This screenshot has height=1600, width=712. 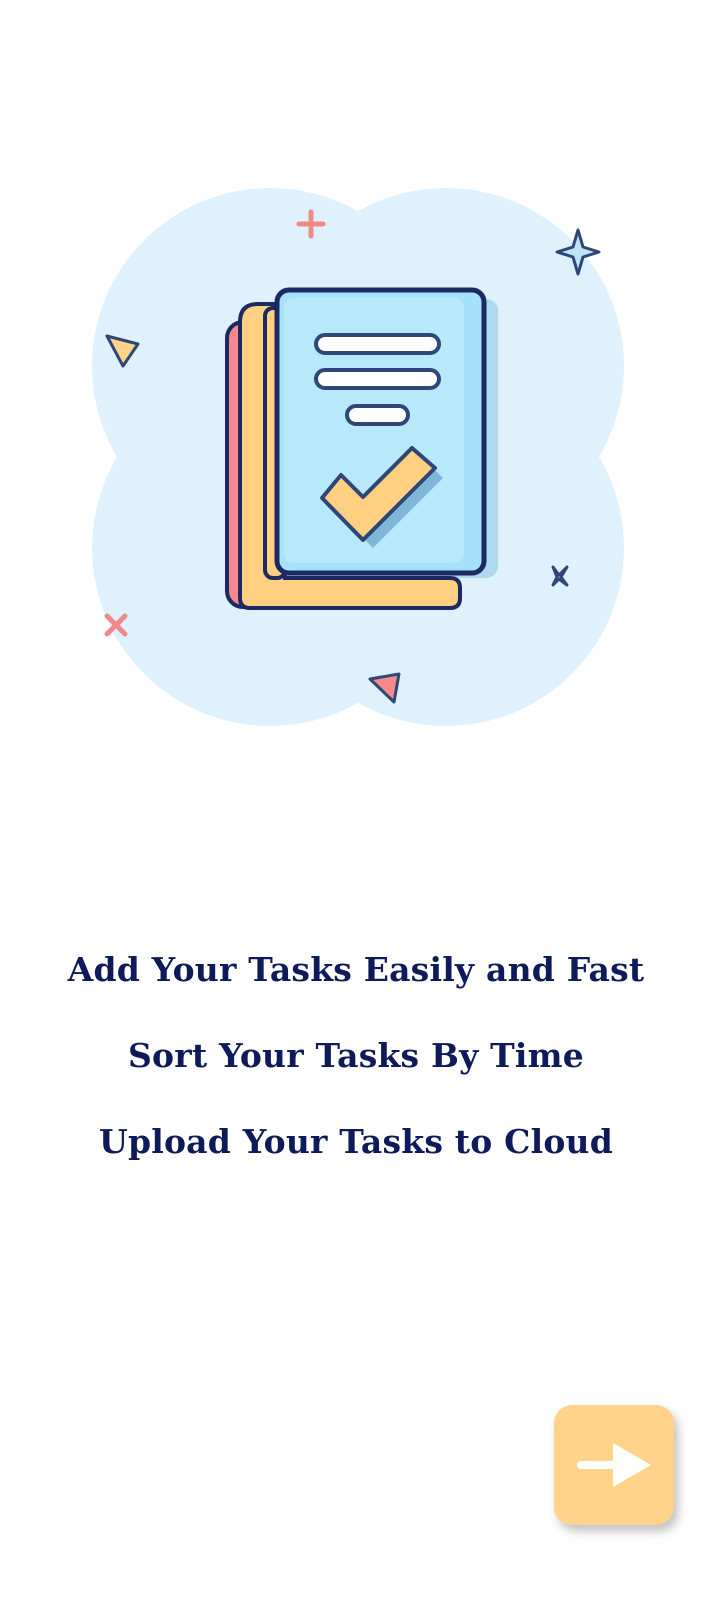 I want to click on arrow-right-icon, so click(x=614, y=1465).